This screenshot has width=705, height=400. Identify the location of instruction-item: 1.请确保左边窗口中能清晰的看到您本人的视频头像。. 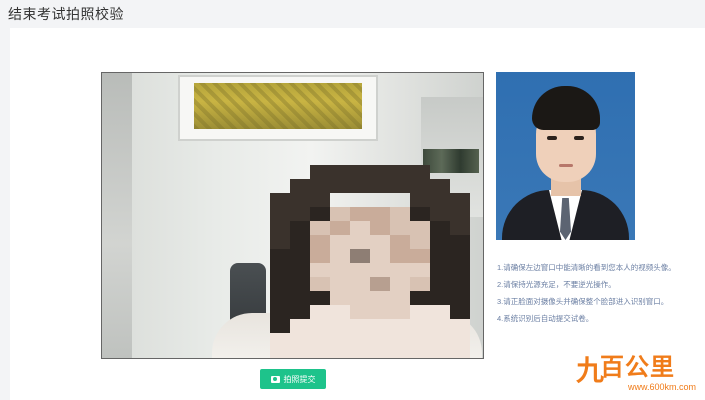
(586, 267).